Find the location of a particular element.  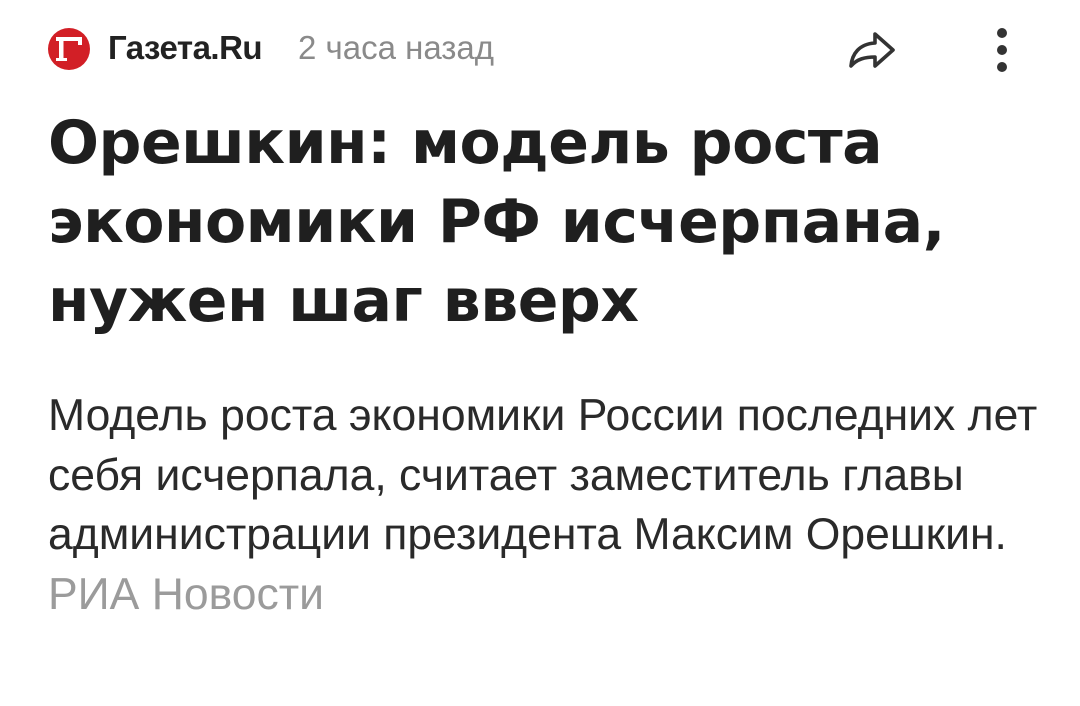

source-logo-icon is located at coordinates (69, 49).